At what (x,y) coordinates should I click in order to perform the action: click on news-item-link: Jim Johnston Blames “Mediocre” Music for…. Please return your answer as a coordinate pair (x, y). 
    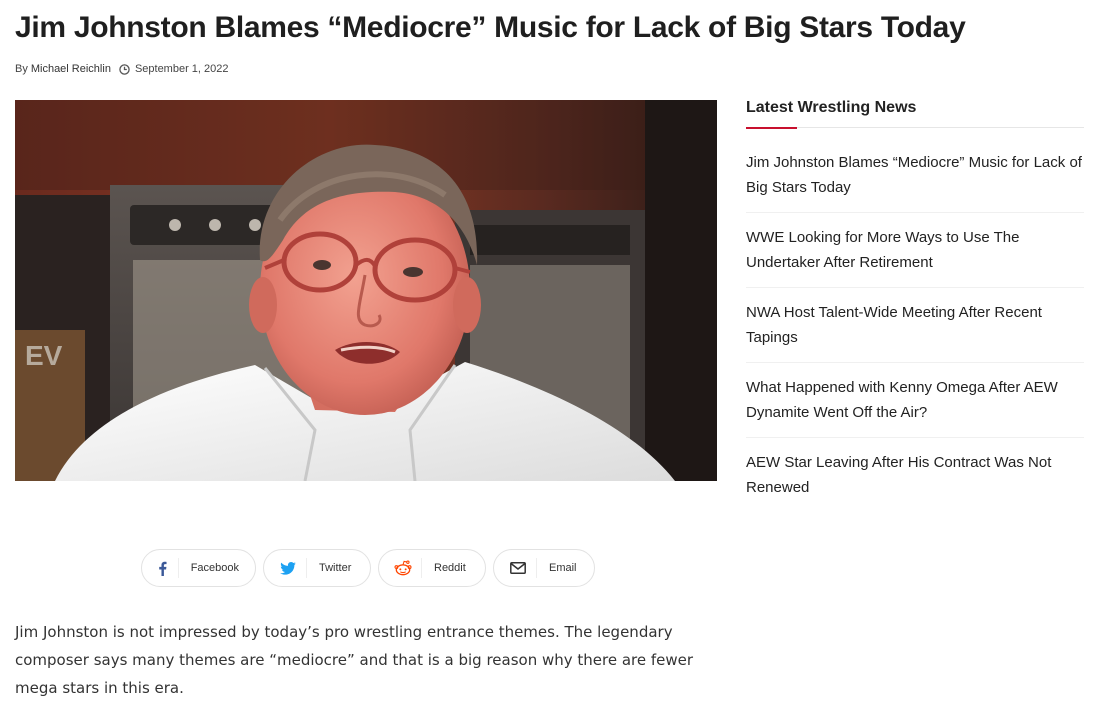
    Looking at the image, I should click on (915, 181).